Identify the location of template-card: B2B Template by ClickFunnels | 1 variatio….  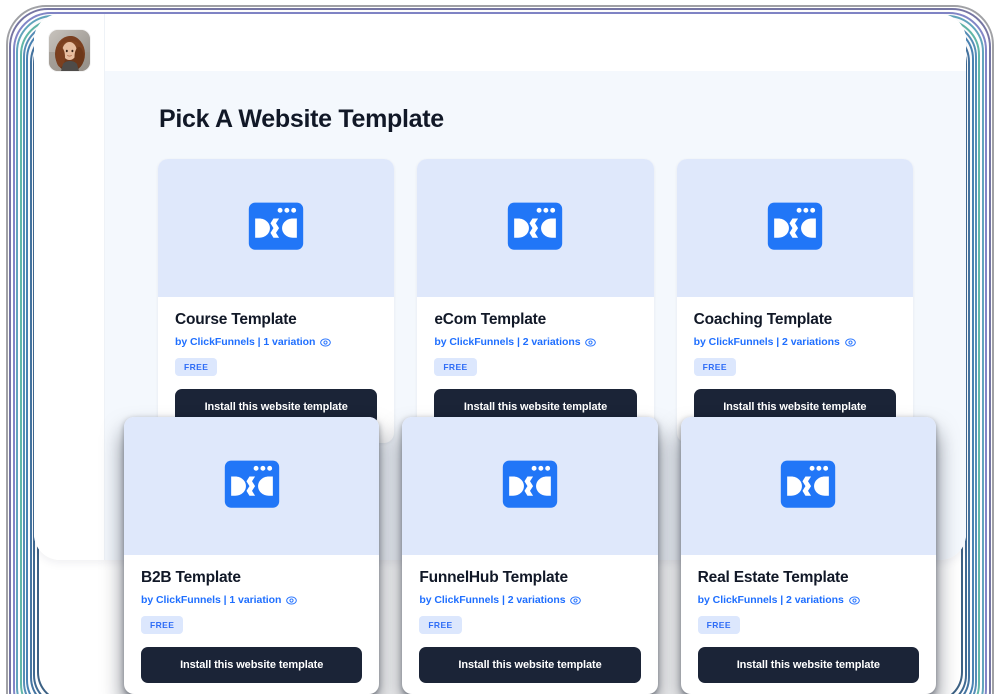
(252, 555).